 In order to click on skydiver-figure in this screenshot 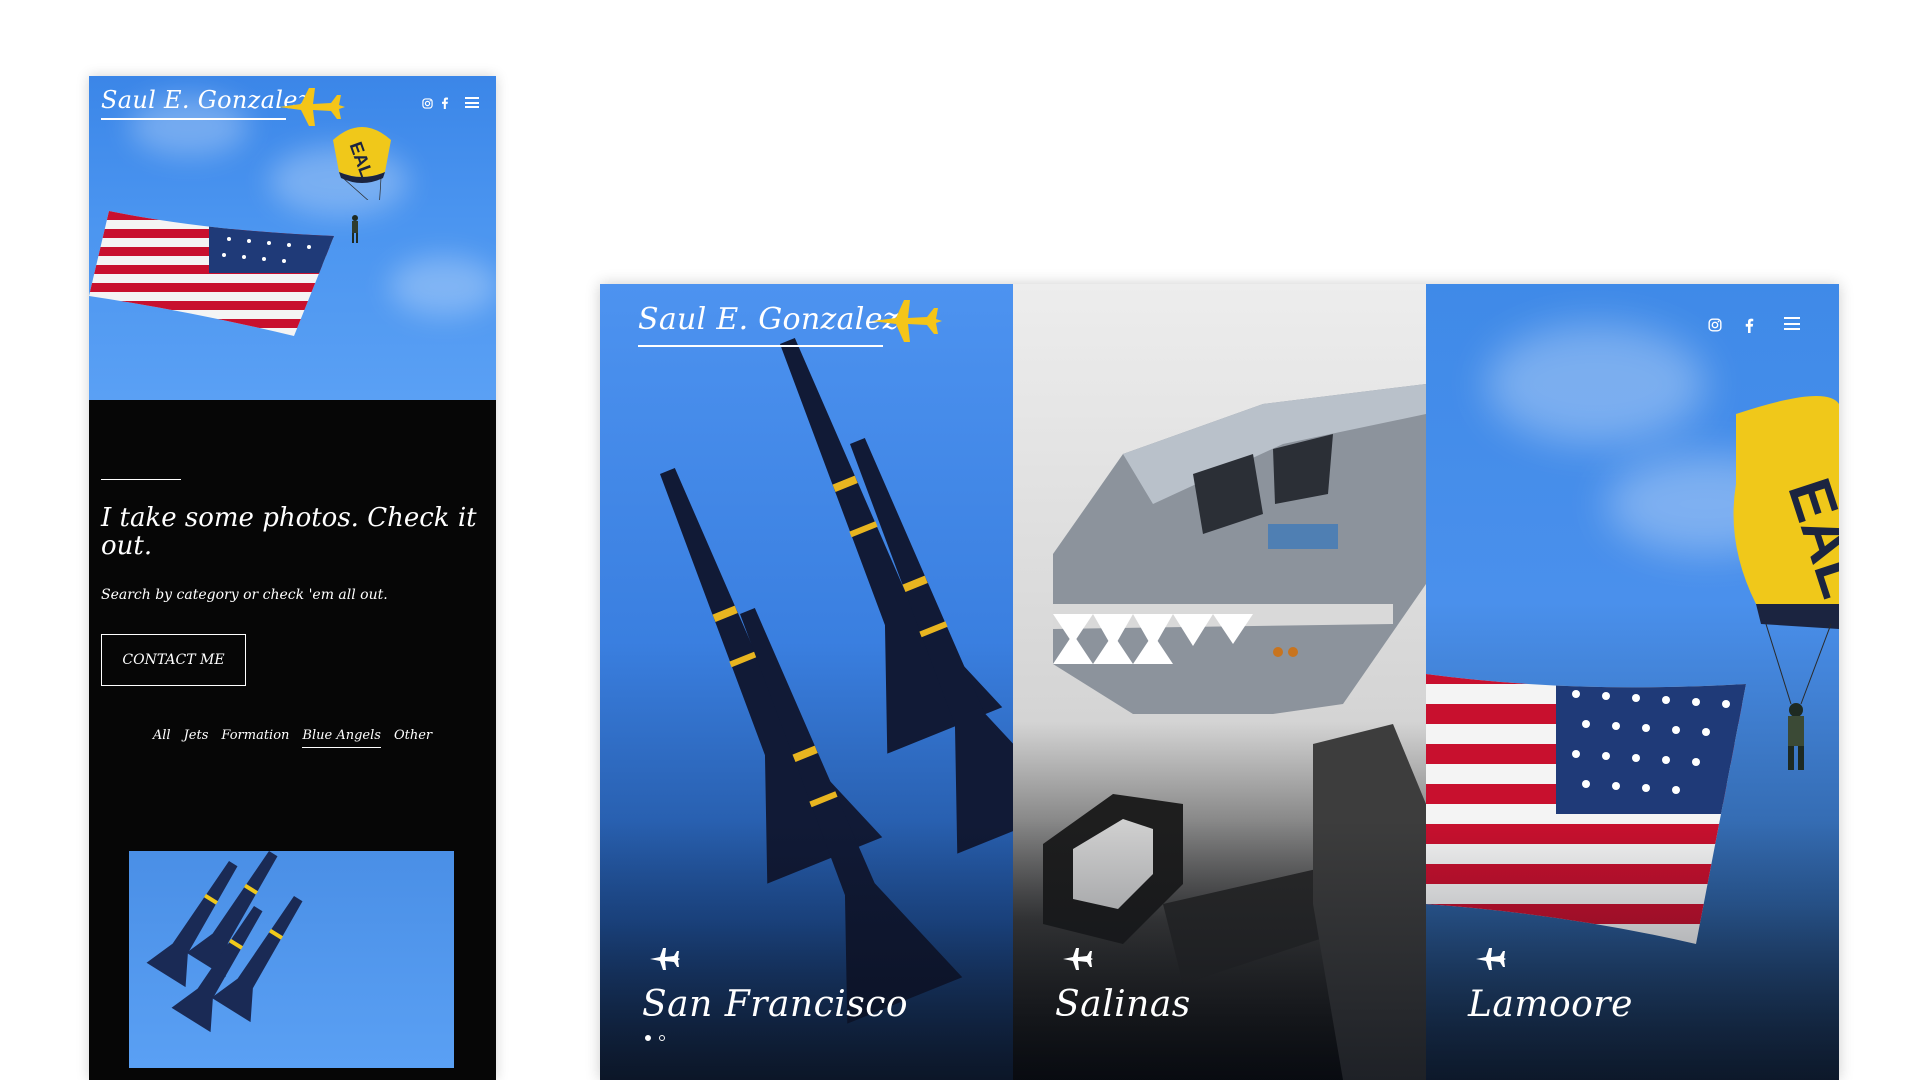, I will do `click(355, 229)`.